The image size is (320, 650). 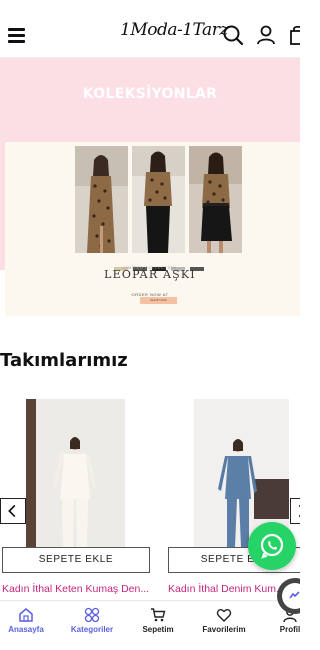 What do you see at coordinates (92, 629) in the screenshot?
I see `nav-label: Kategoriler` at bounding box center [92, 629].